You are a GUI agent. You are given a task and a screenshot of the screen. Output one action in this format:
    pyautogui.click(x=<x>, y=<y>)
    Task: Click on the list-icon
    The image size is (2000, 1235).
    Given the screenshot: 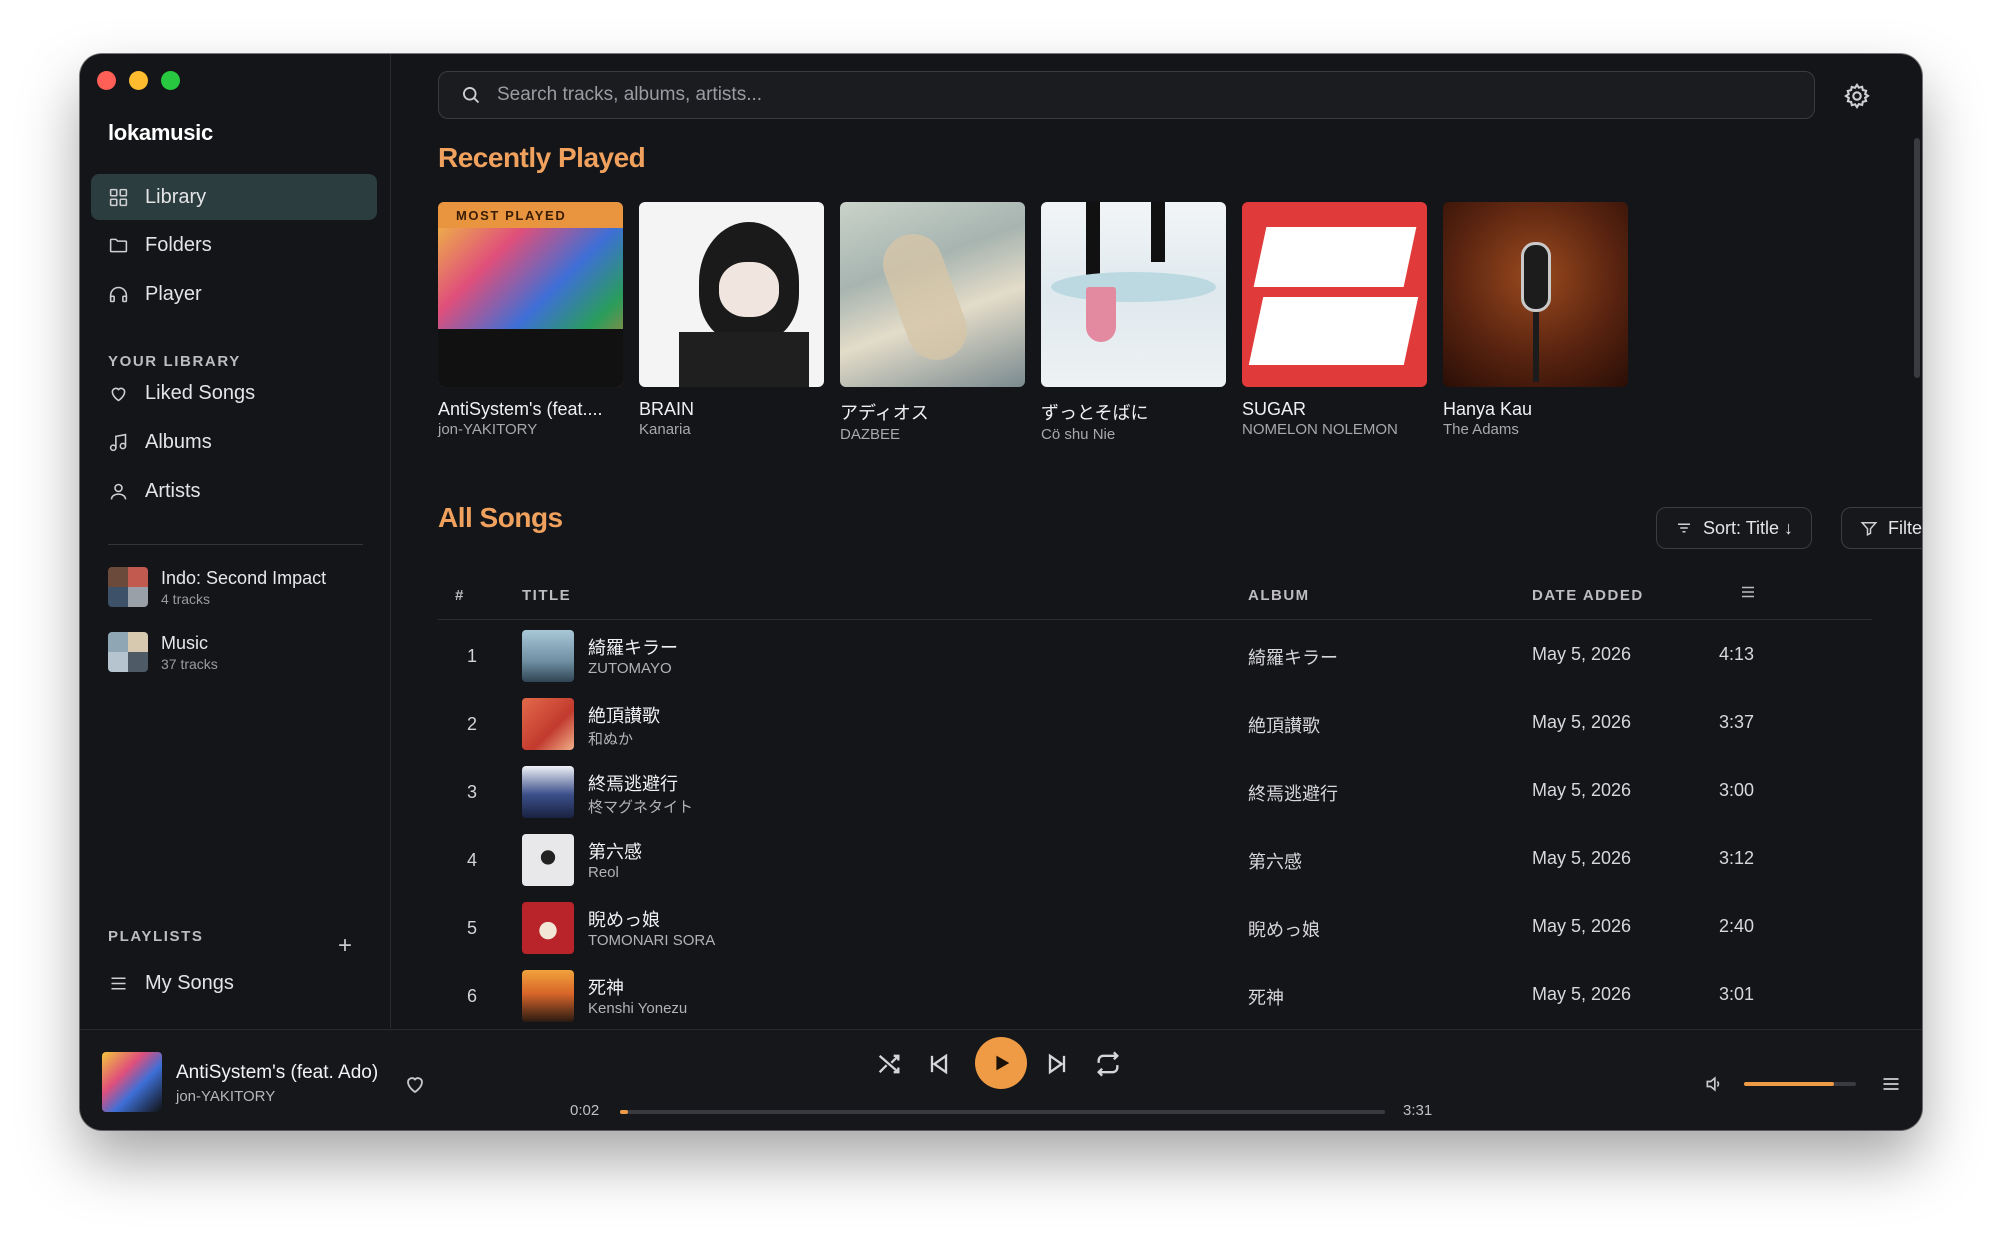 What is the action you would take?
    pyautogui.click(x=118, y=983)
    